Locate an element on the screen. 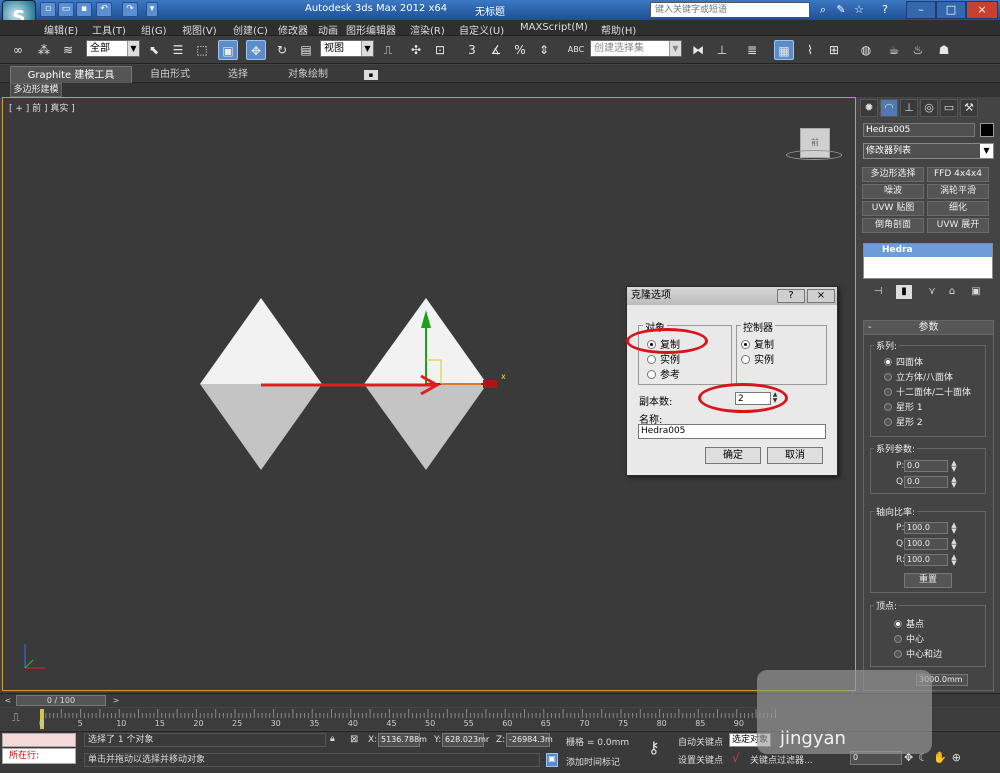 Image resolution: width=1000 pixels, height=773 pixels. percent-snap-icon: % is located at coordinates (520, 50).